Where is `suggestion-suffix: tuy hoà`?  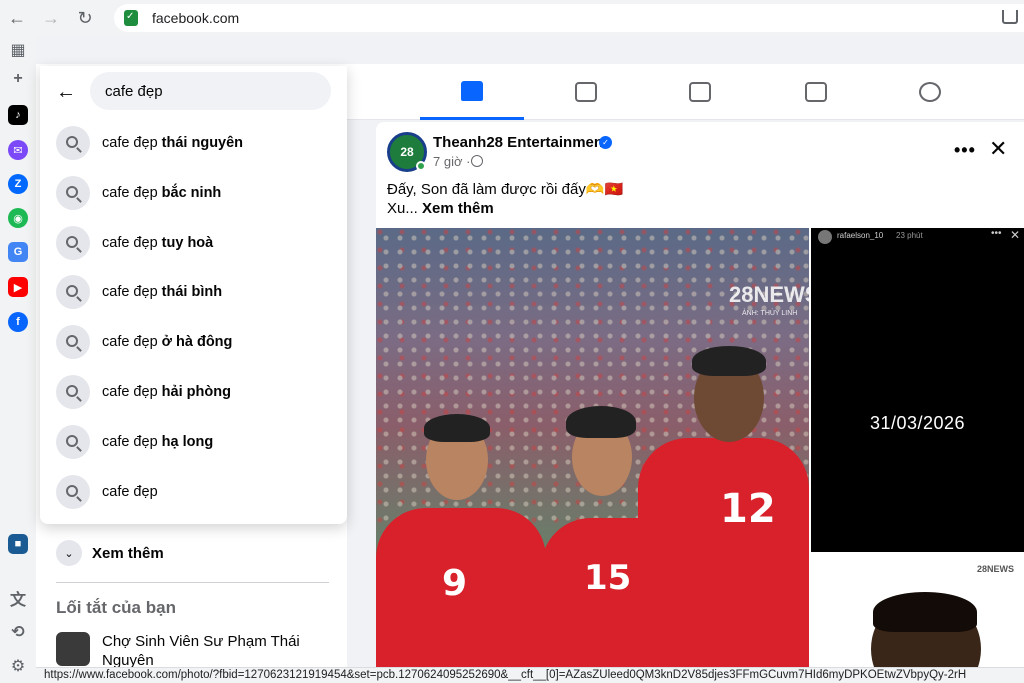 suggestion-suffix: tuy hoà is located at coordinates (187, 242).